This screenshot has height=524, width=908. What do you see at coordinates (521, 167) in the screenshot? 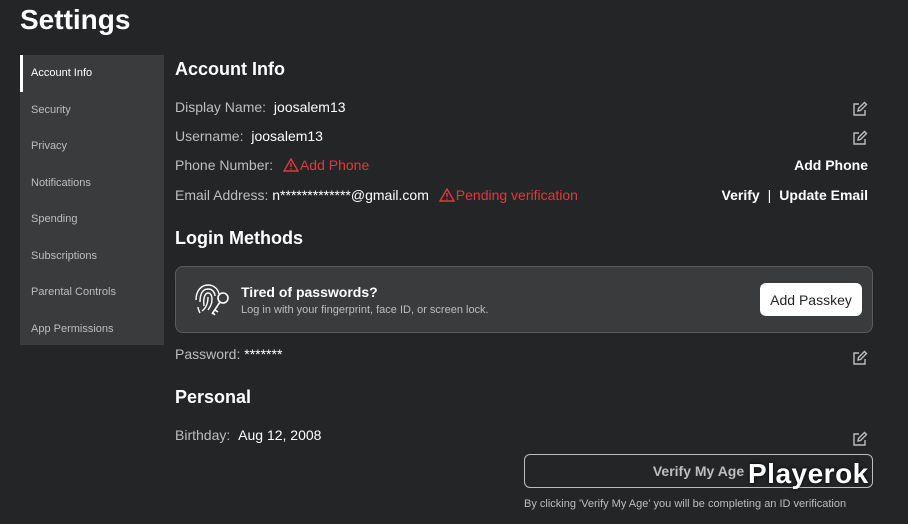
I see `phone-row: Phone Number: Add Phone Add Phone` at bounding box center [521, 167].